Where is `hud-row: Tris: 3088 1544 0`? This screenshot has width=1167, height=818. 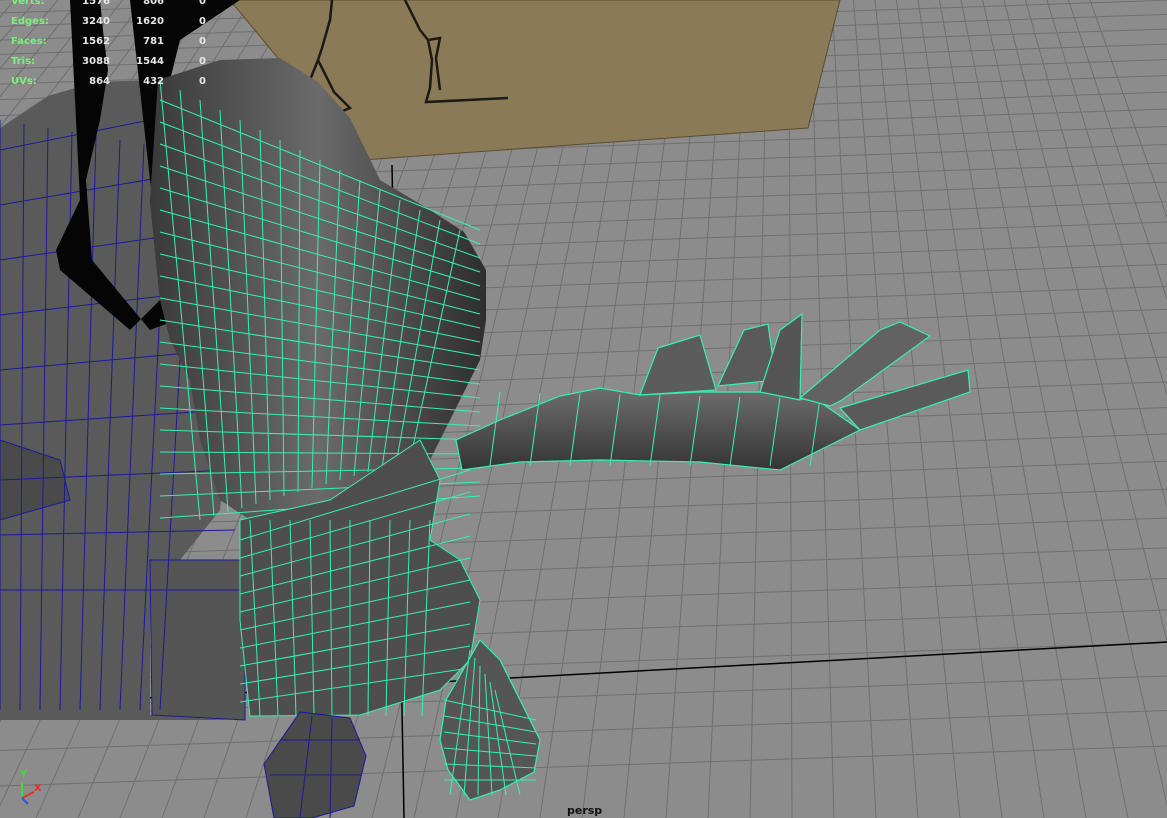
hud-row: Tris: 3088 1544 0 is located at coordinates (108, 62).